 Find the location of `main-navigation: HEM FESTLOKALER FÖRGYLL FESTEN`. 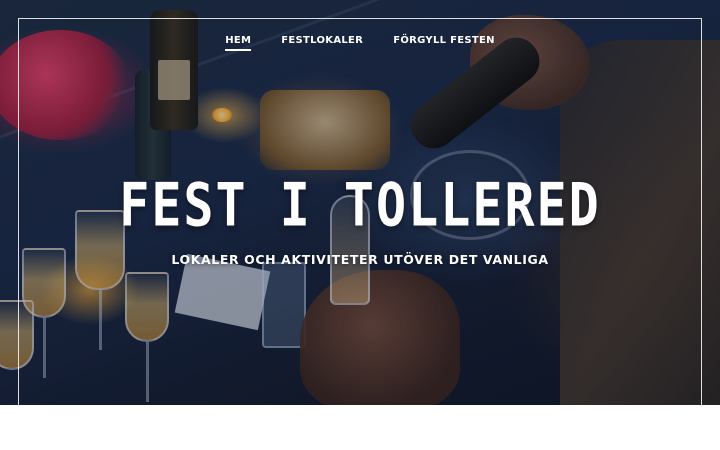

main-navigation: HEM FESTLOKALER FÖRGYLL FESTEN is located at coordinates (360, 43).